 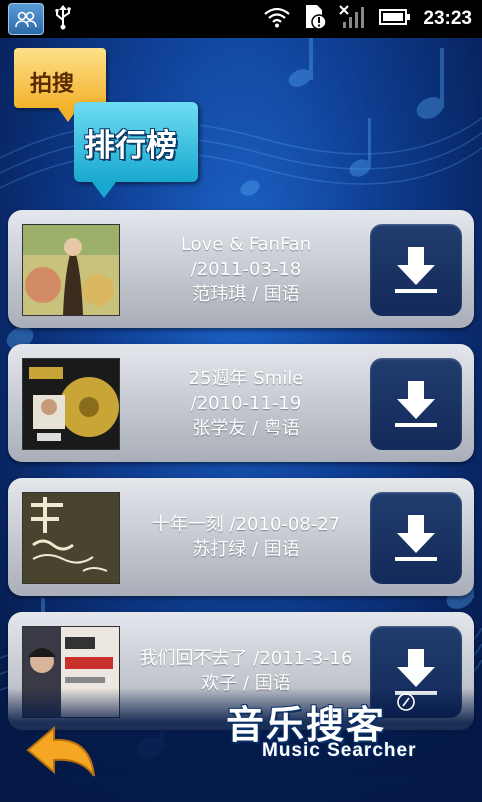 What do you see at coordinates (353, 19) in the screenshot?
I see `signal-icon` at bounding box center [353, 19].